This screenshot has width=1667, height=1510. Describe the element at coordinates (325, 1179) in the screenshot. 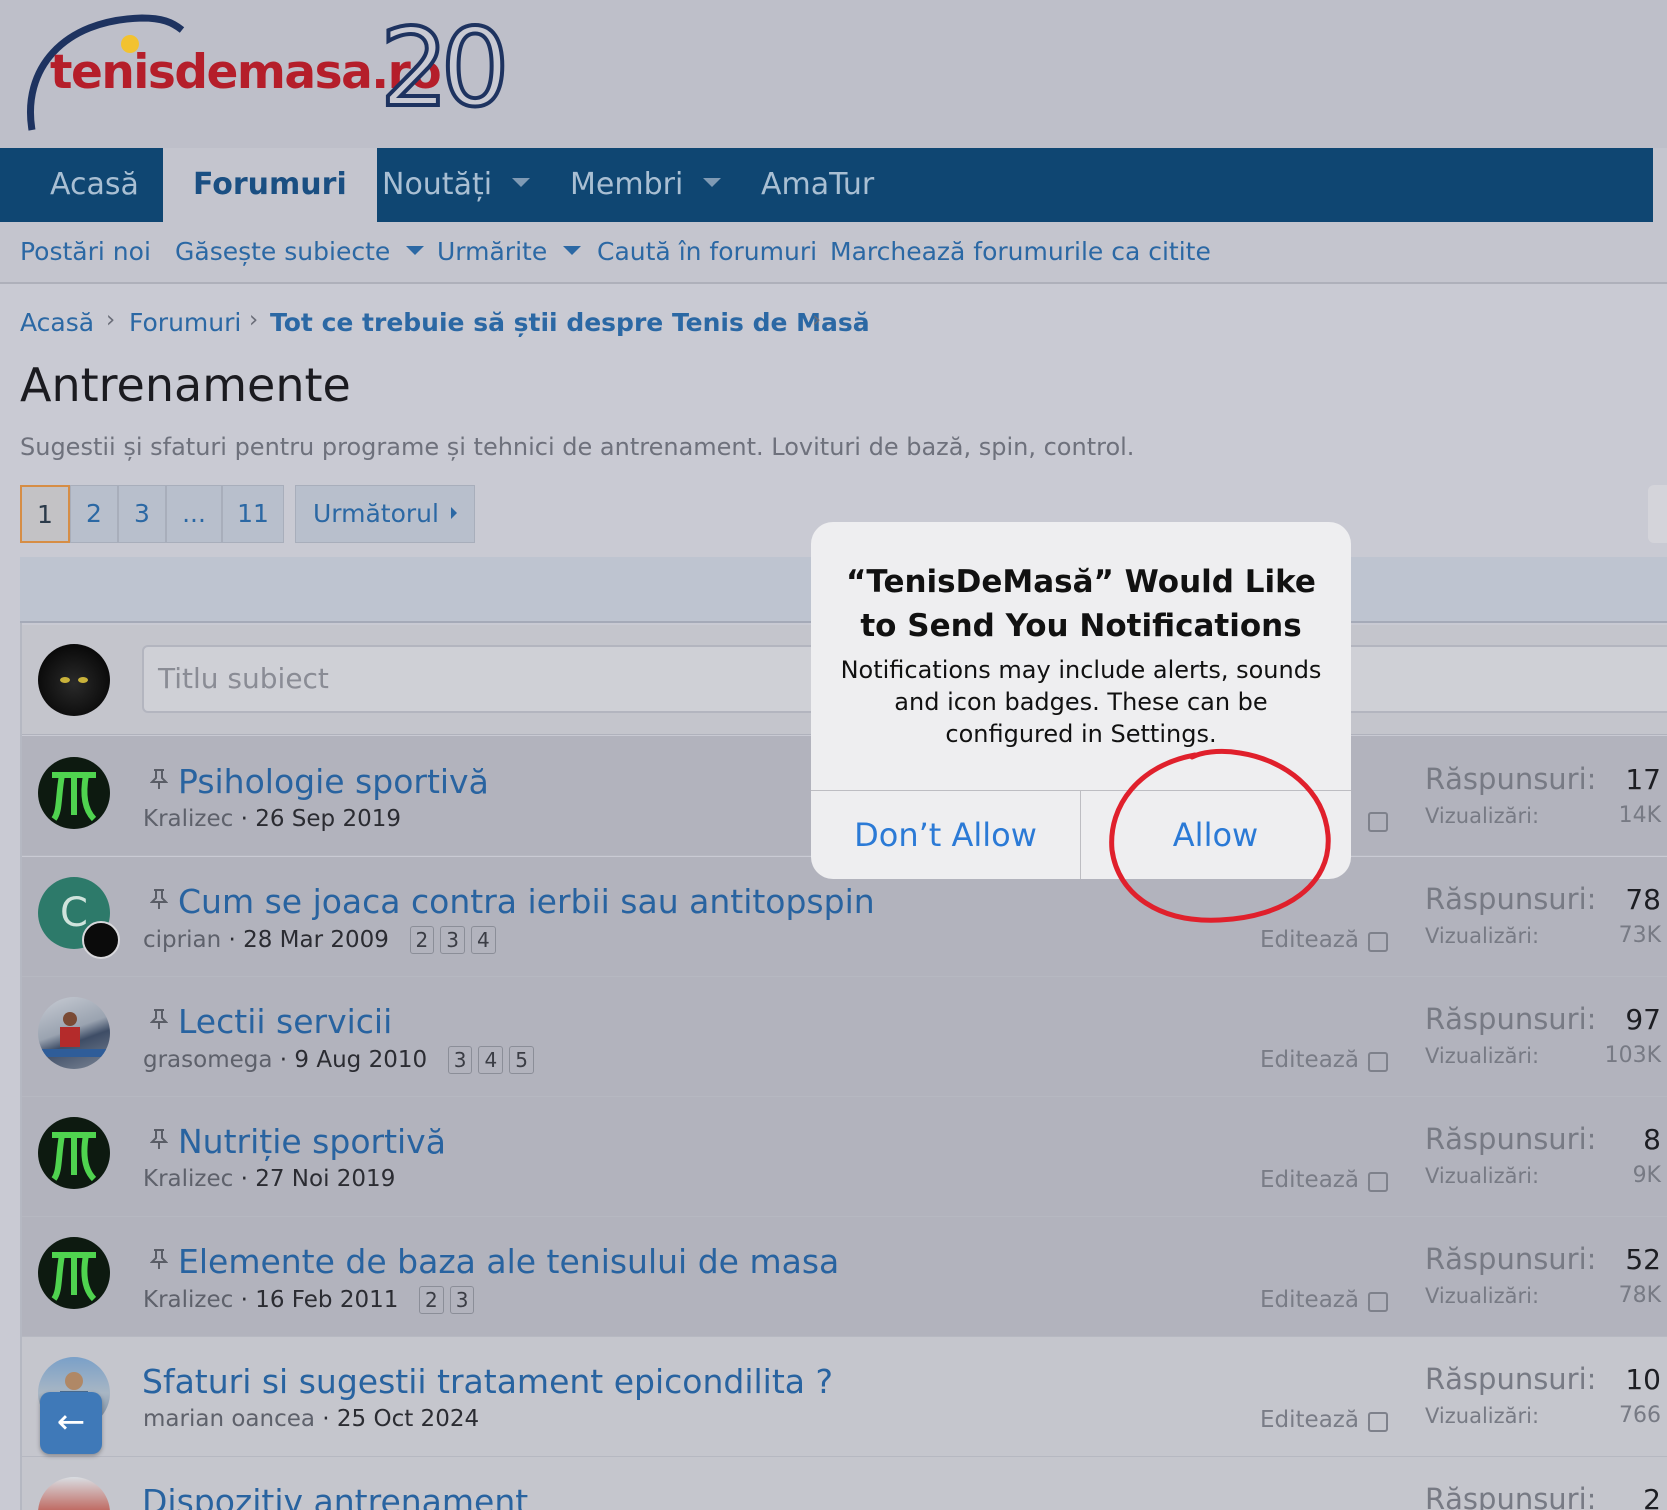

I see `thread-date: 27 Noi 2019` at that location.